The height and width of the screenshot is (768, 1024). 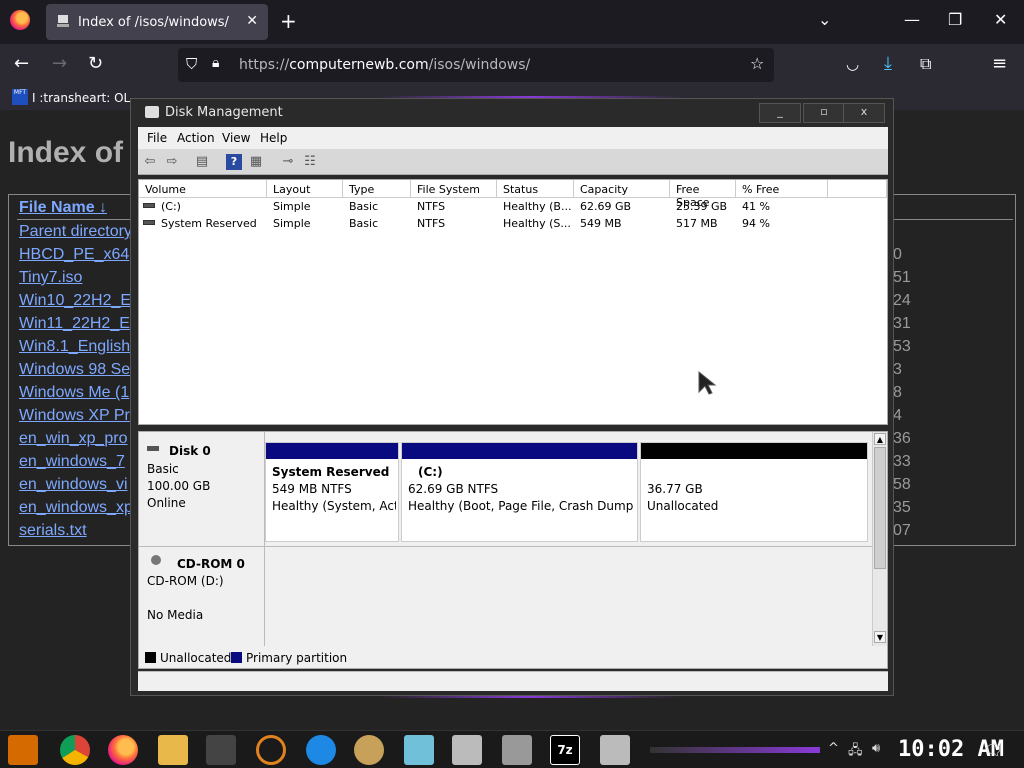 I want to click on explorer-icon, so click(x=173, y=750).